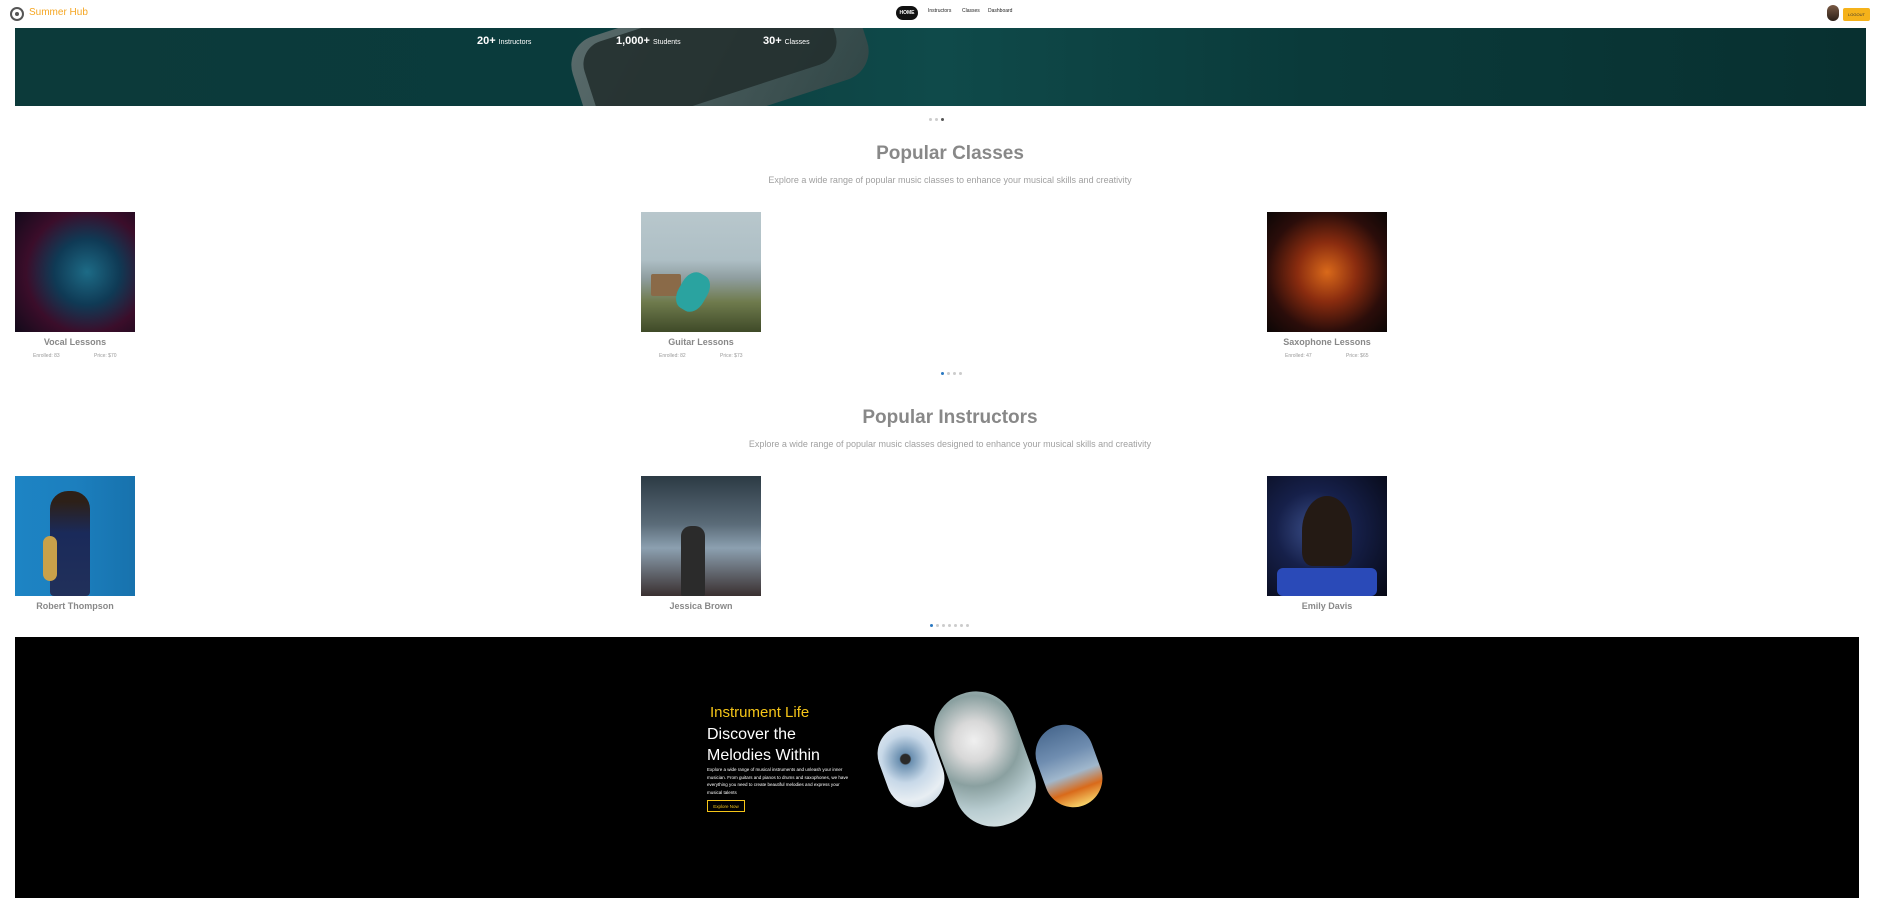  What do you see at coordinates (672, 356) in the screenshot?
I see `class-enrolled: Enrolled: 82` at bounding box center [672, 356].